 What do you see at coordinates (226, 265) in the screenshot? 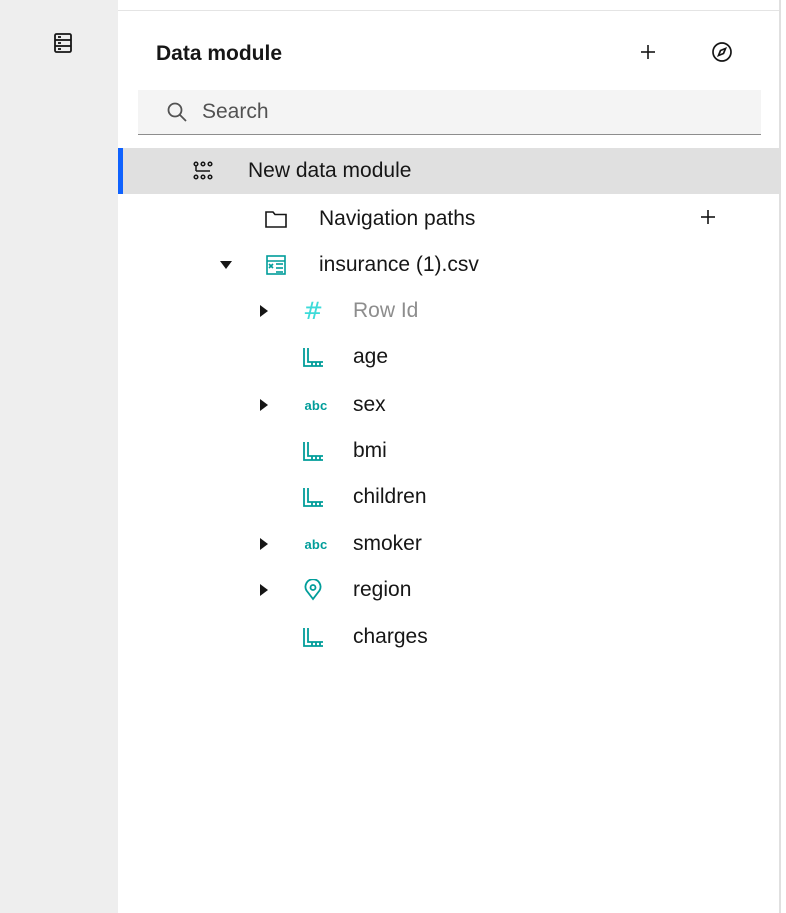
I see `caret-down-icon` at bounding box center [226, 265].